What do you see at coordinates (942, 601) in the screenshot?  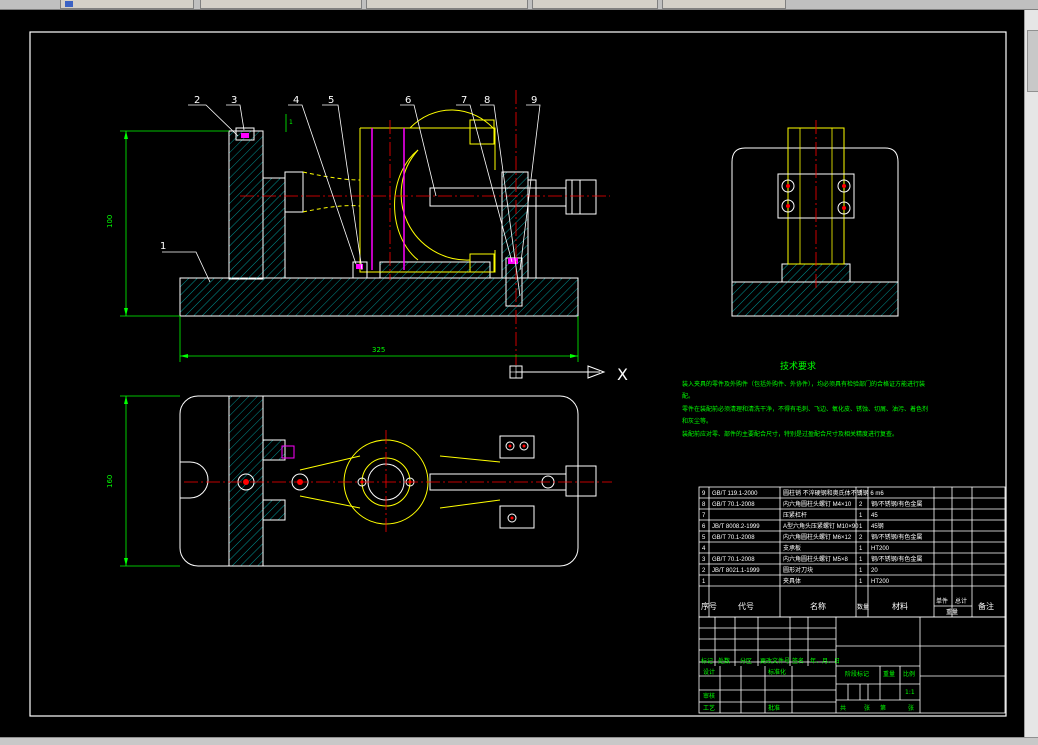 I see `svg-text: 单件` at bounding box center [942, 601].